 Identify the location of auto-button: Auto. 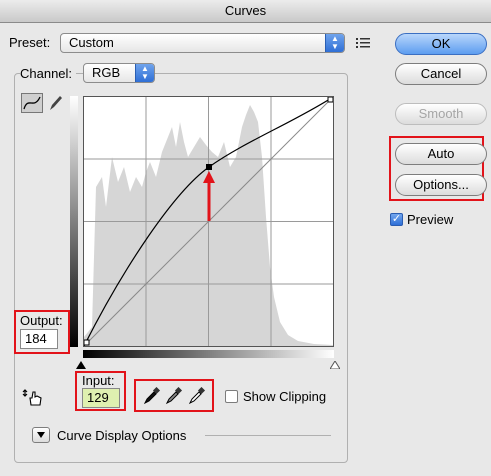
(441, 154).